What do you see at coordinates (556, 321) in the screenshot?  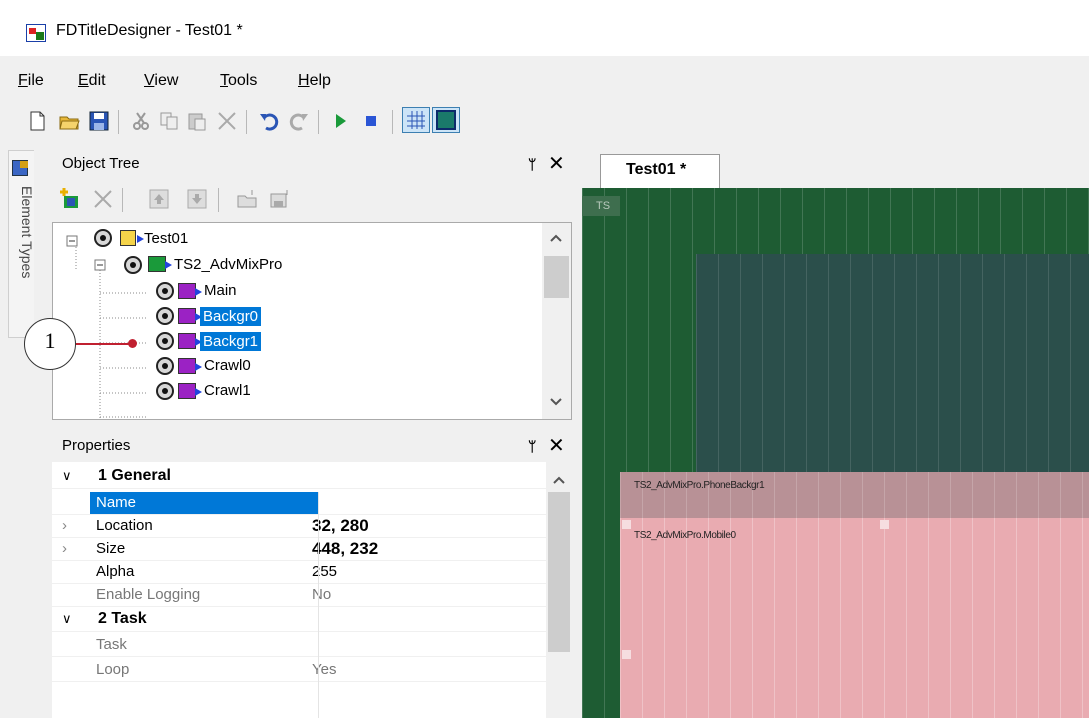 I see `object-tree-scrollbar` at bounding box center [556, 321].